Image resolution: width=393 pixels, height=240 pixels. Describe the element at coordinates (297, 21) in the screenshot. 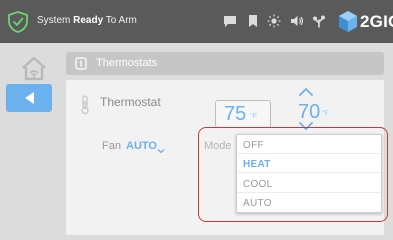

I see `volume-icon` at that location.